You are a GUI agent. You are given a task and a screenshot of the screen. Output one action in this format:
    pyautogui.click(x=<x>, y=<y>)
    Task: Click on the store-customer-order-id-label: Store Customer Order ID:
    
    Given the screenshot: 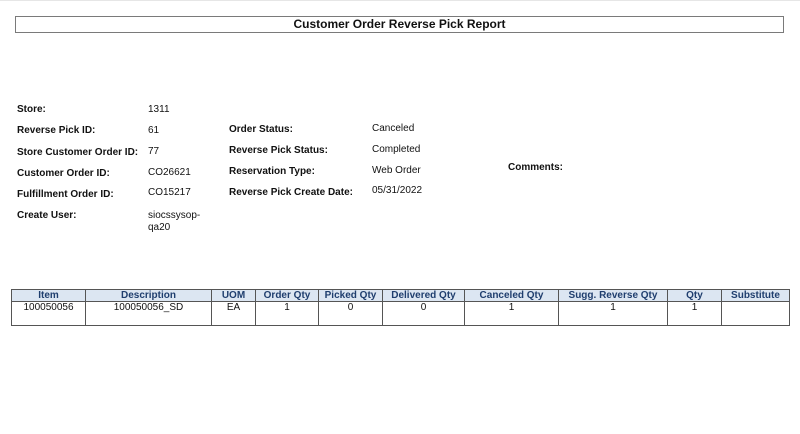 What is the action you would take?
    pyautogui.click(x=78, y=152)
    